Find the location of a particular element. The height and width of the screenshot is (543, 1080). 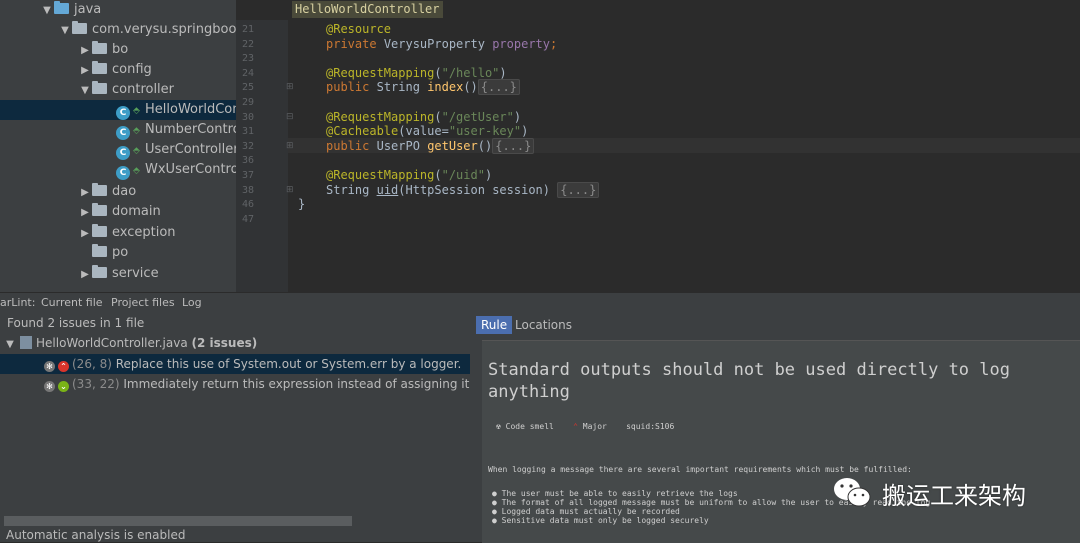

line-number: 22 is located at coordinates (248, 44).